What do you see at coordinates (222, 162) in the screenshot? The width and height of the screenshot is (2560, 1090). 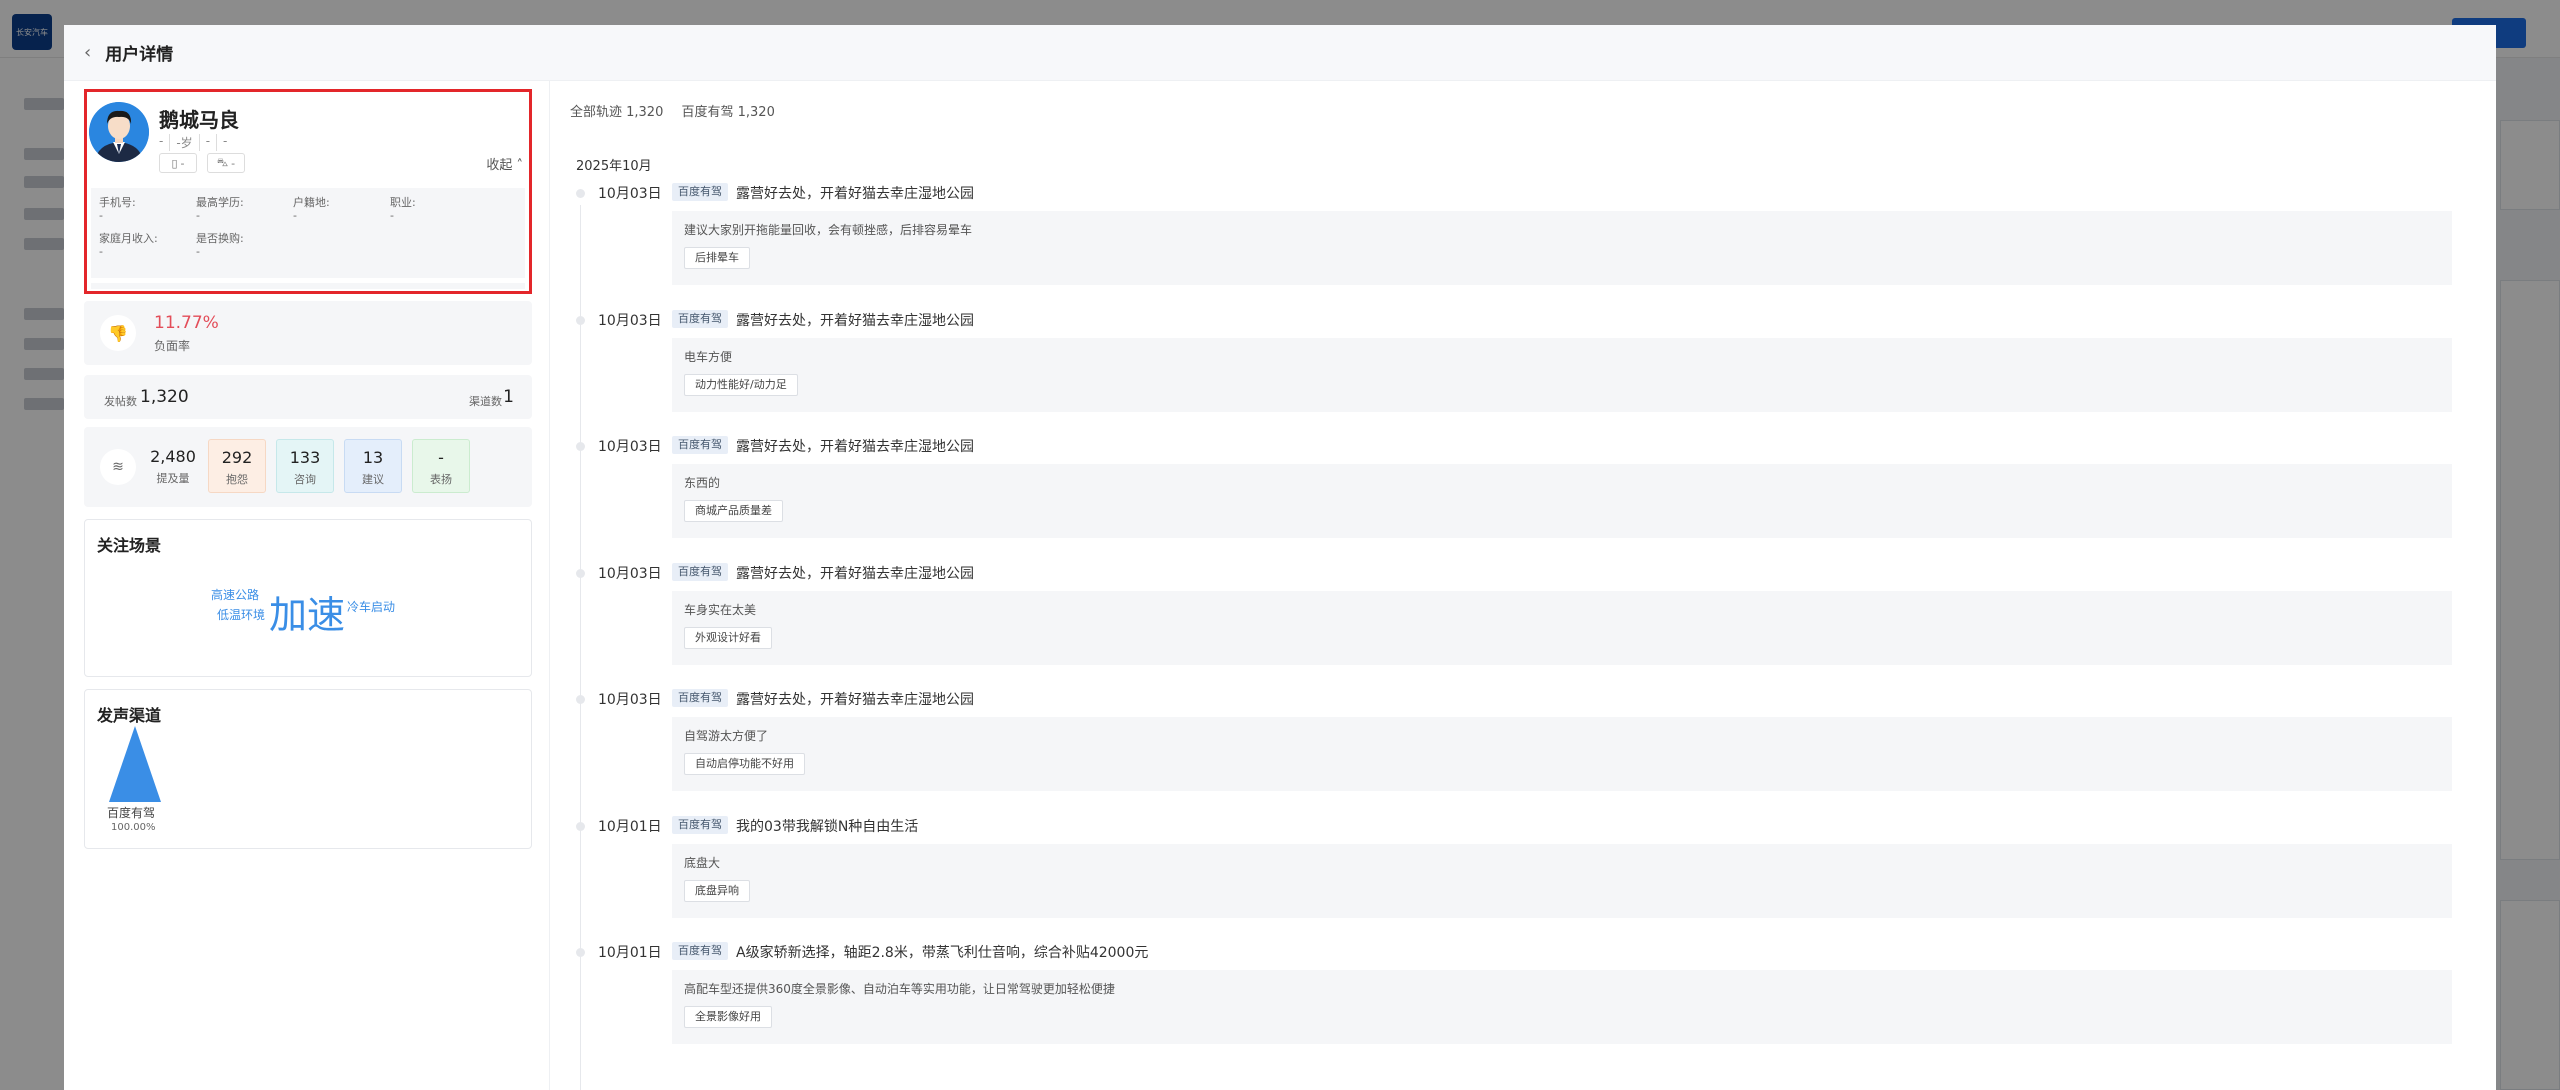 I see `car-icon: ⛍` at bounding box center [222, 162].